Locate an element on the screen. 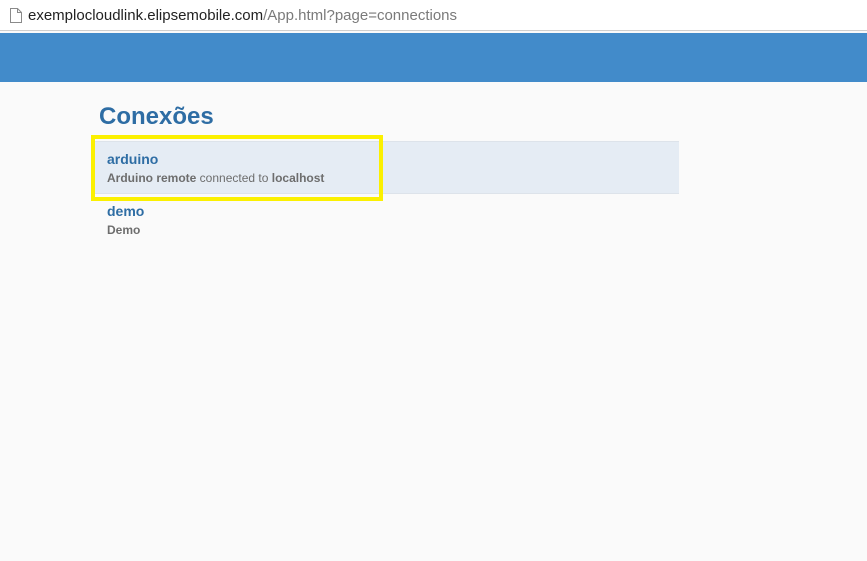 The image size is (867, 561). connection-desc-bold: Arduino remote is located at coordinates (152, 178).